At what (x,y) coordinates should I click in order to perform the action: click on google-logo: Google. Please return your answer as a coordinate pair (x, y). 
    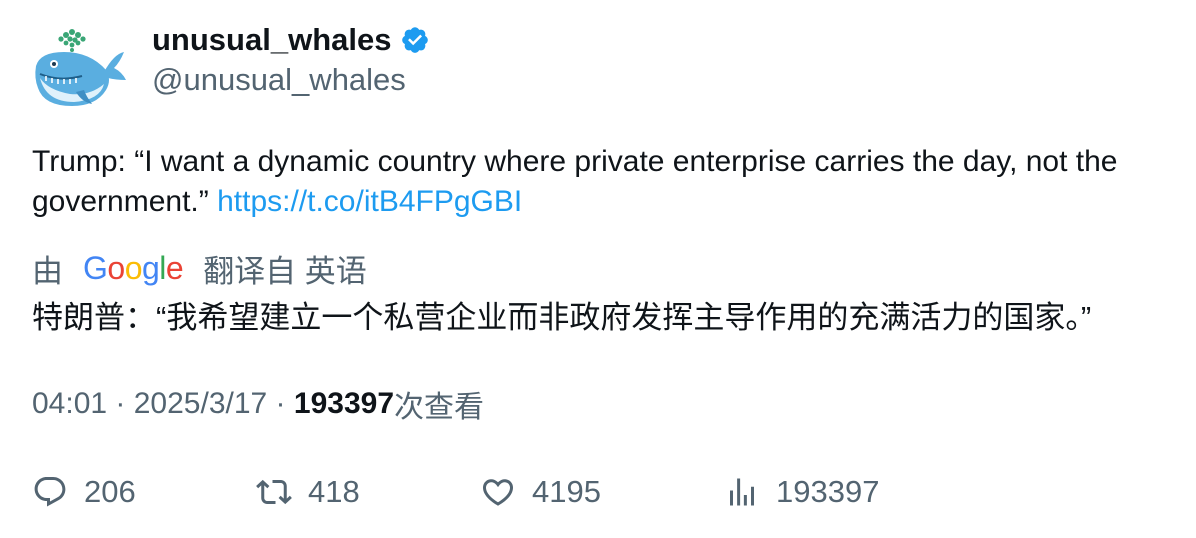
    Looking at the image, I should click on (133, 267).